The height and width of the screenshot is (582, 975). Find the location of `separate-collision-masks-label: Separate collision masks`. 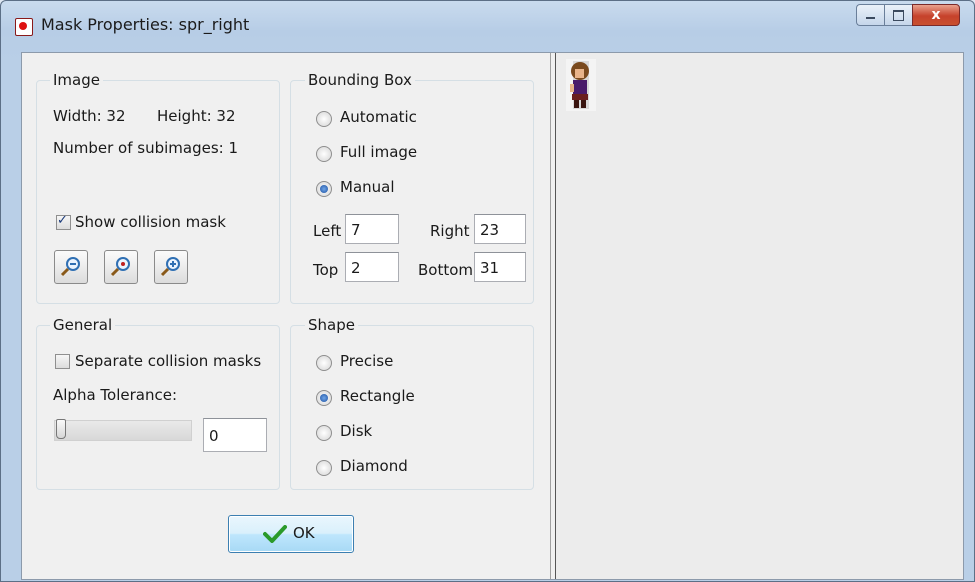

separate-collision-masks-label: Separate collision masks is located at coordinates (168, 361).